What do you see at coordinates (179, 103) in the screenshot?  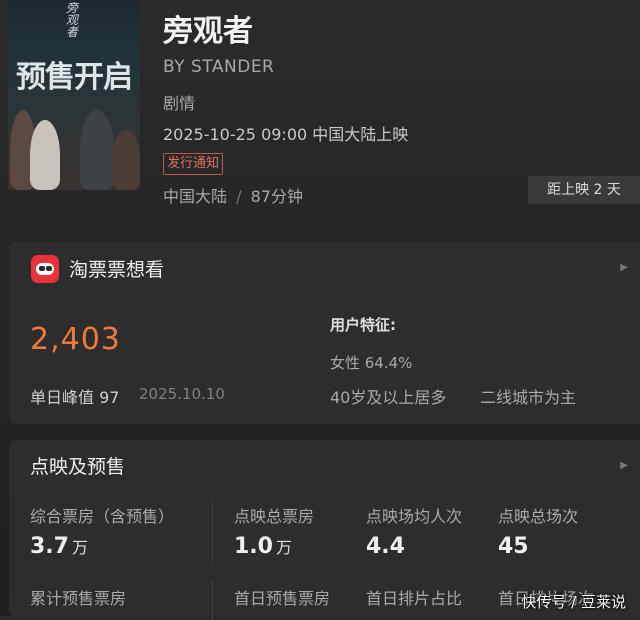 I see `movie-genre: 剧情` at bounding box center [179, 103].